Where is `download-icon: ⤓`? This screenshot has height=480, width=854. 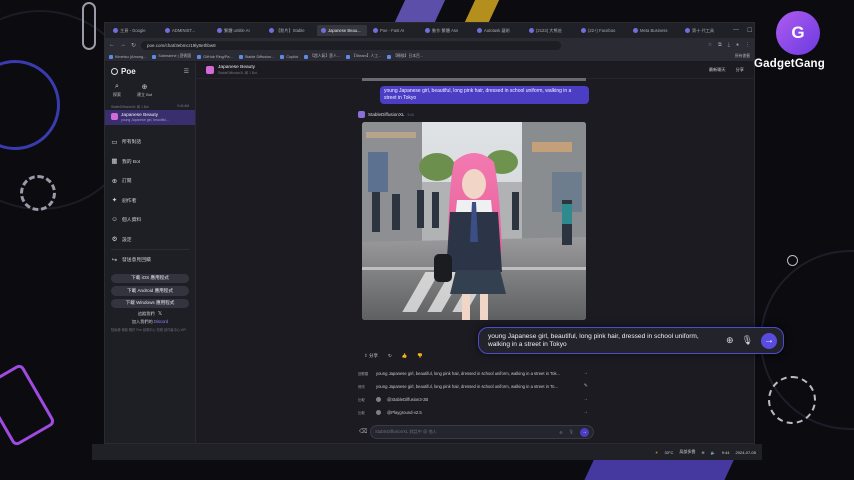 download-icon: ⤓ is located at coordinates (729, 45).